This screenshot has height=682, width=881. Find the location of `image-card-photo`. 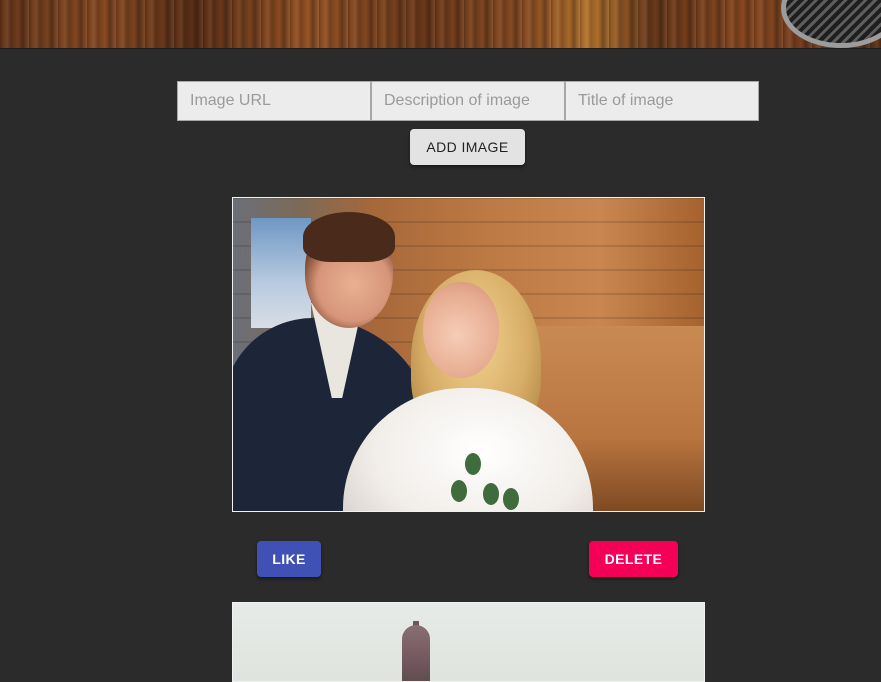

image-card-photo is located at coordinates (468, 642).